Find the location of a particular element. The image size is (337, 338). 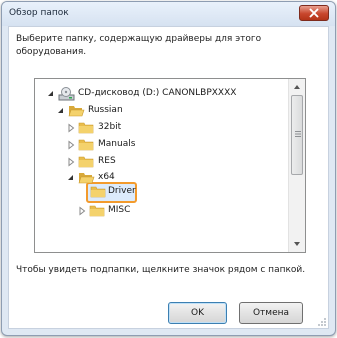

scroll-down-arrow-icon is located at coordinates (297, 244).